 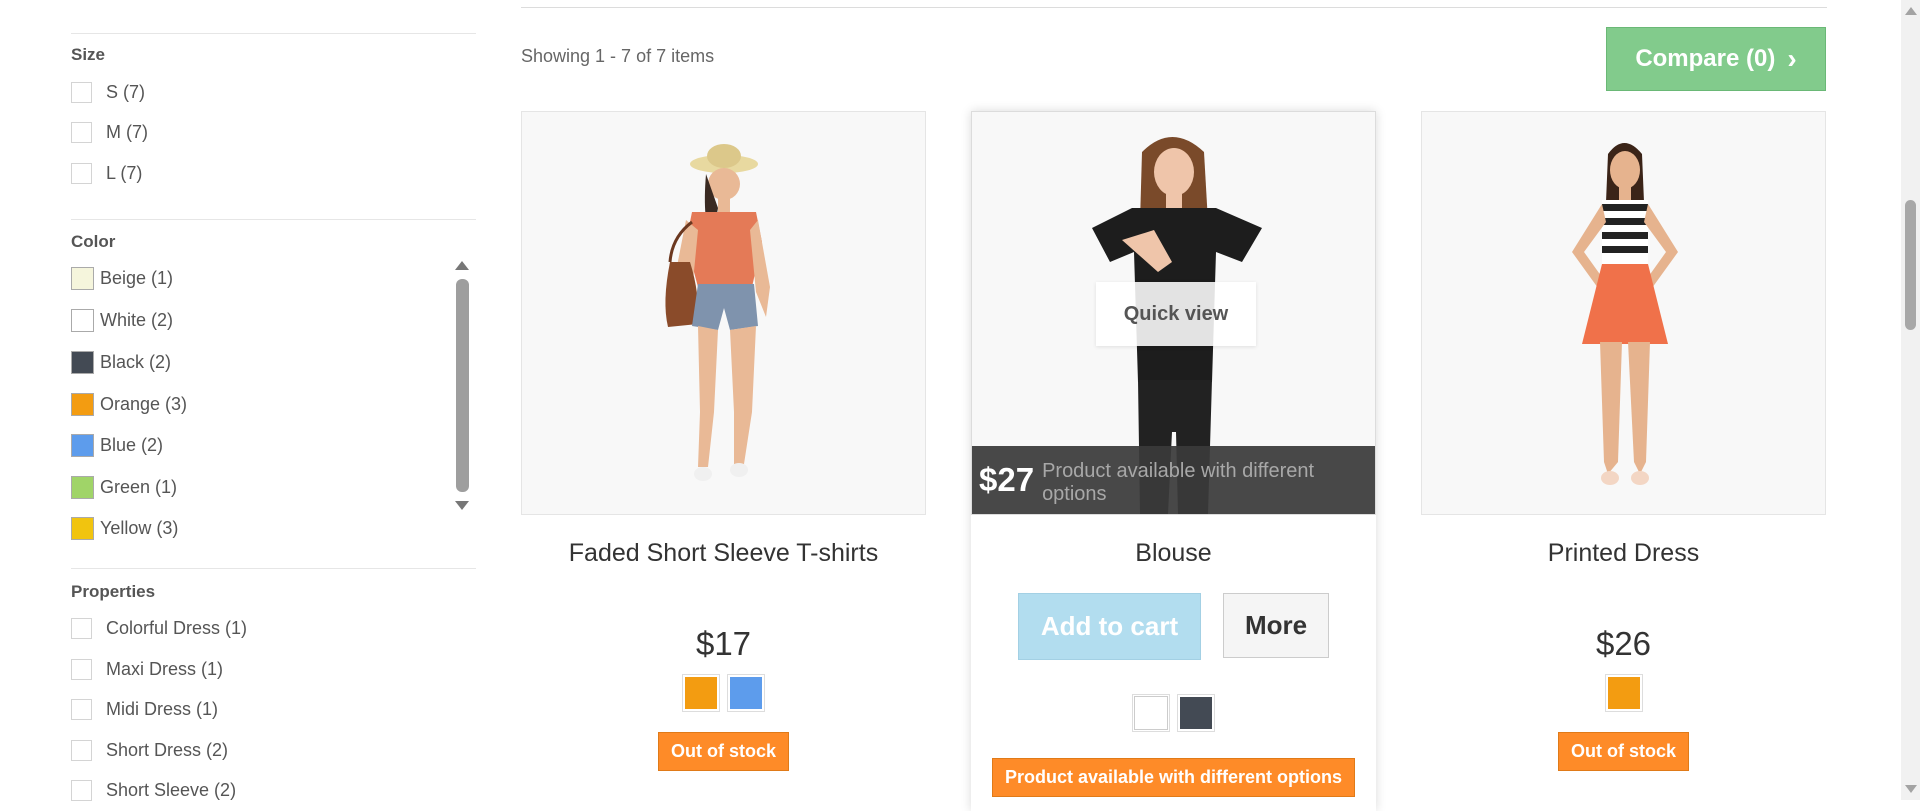 I want to click on product-count: Showing 1 - 7 of 7 items, so click(x=618, y=56).